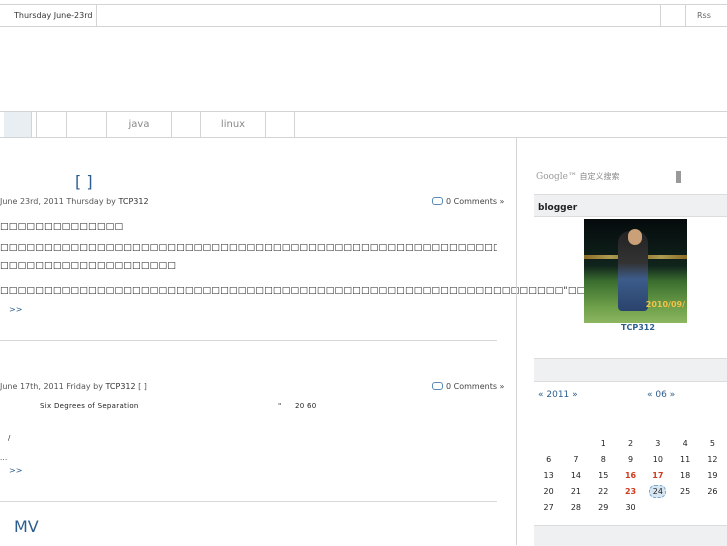 This screenshot has width=727, height=546. I want to click on calendar-day: 1, so click(603, 444).